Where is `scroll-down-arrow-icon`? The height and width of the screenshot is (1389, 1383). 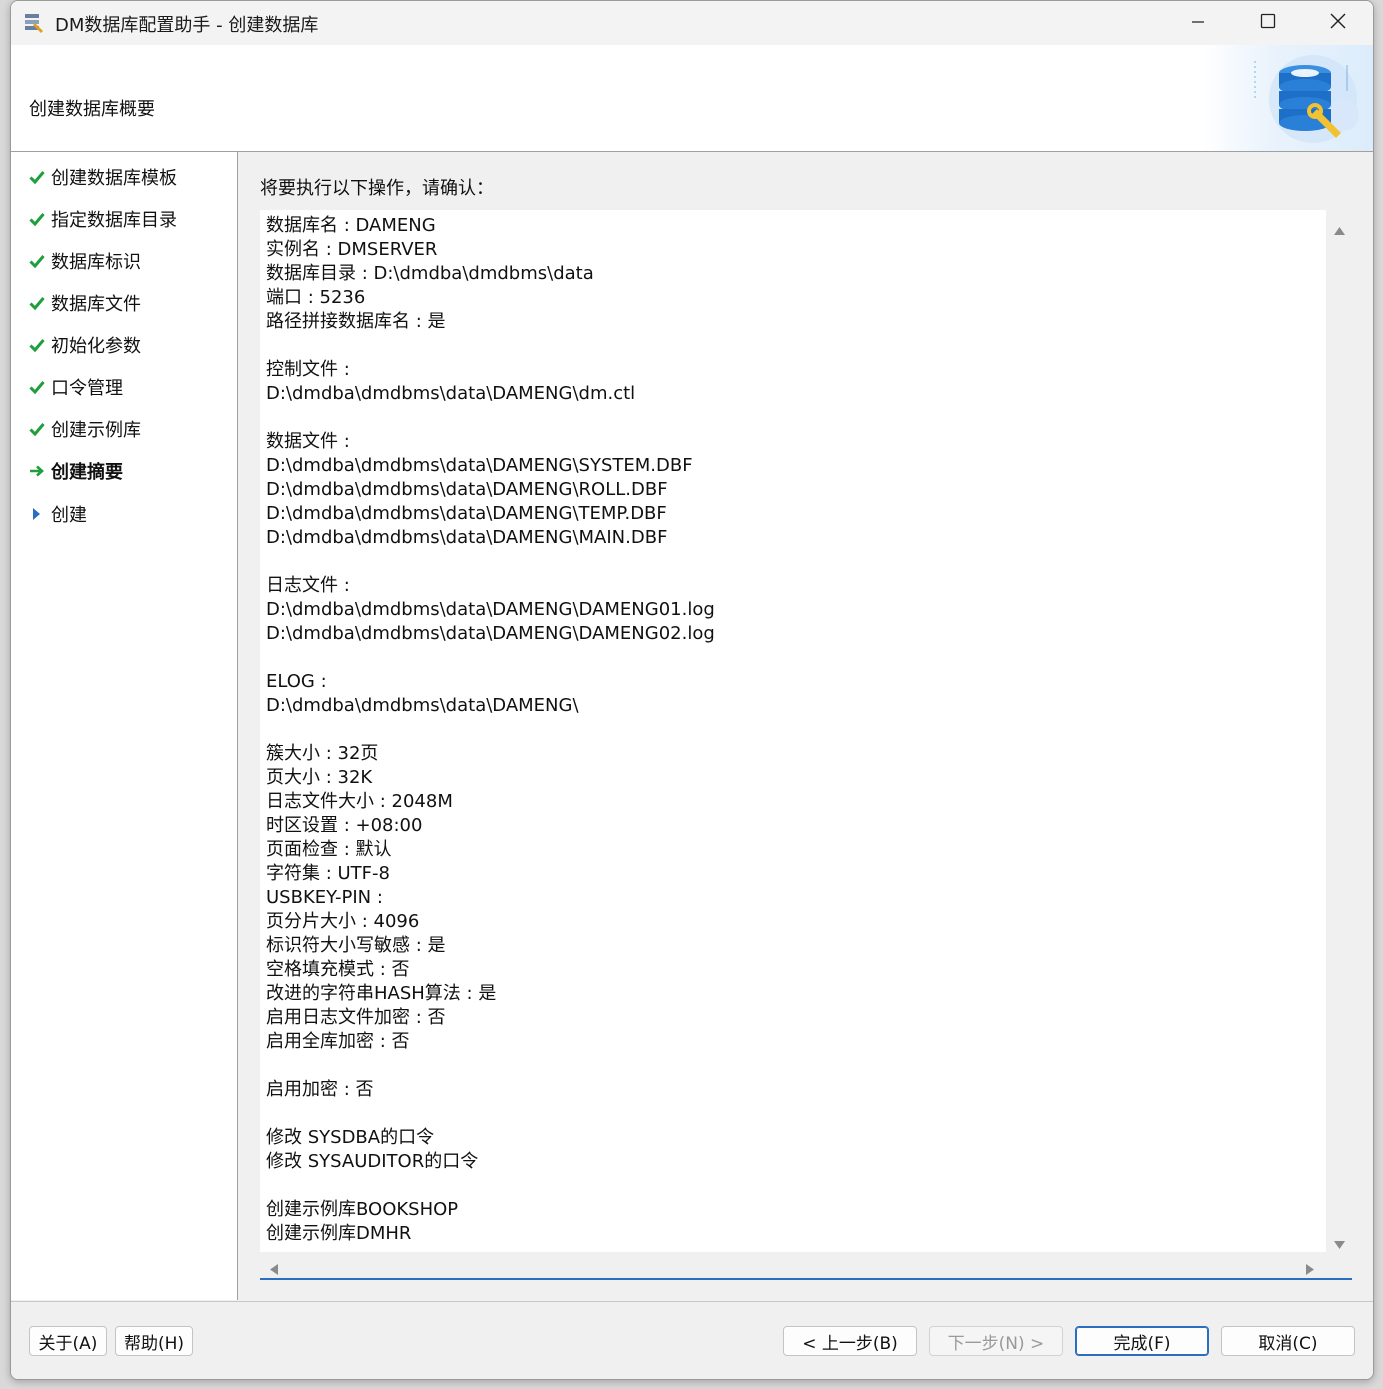 scroll-down-arrow-icon is located at coordinates (1339, 1243).